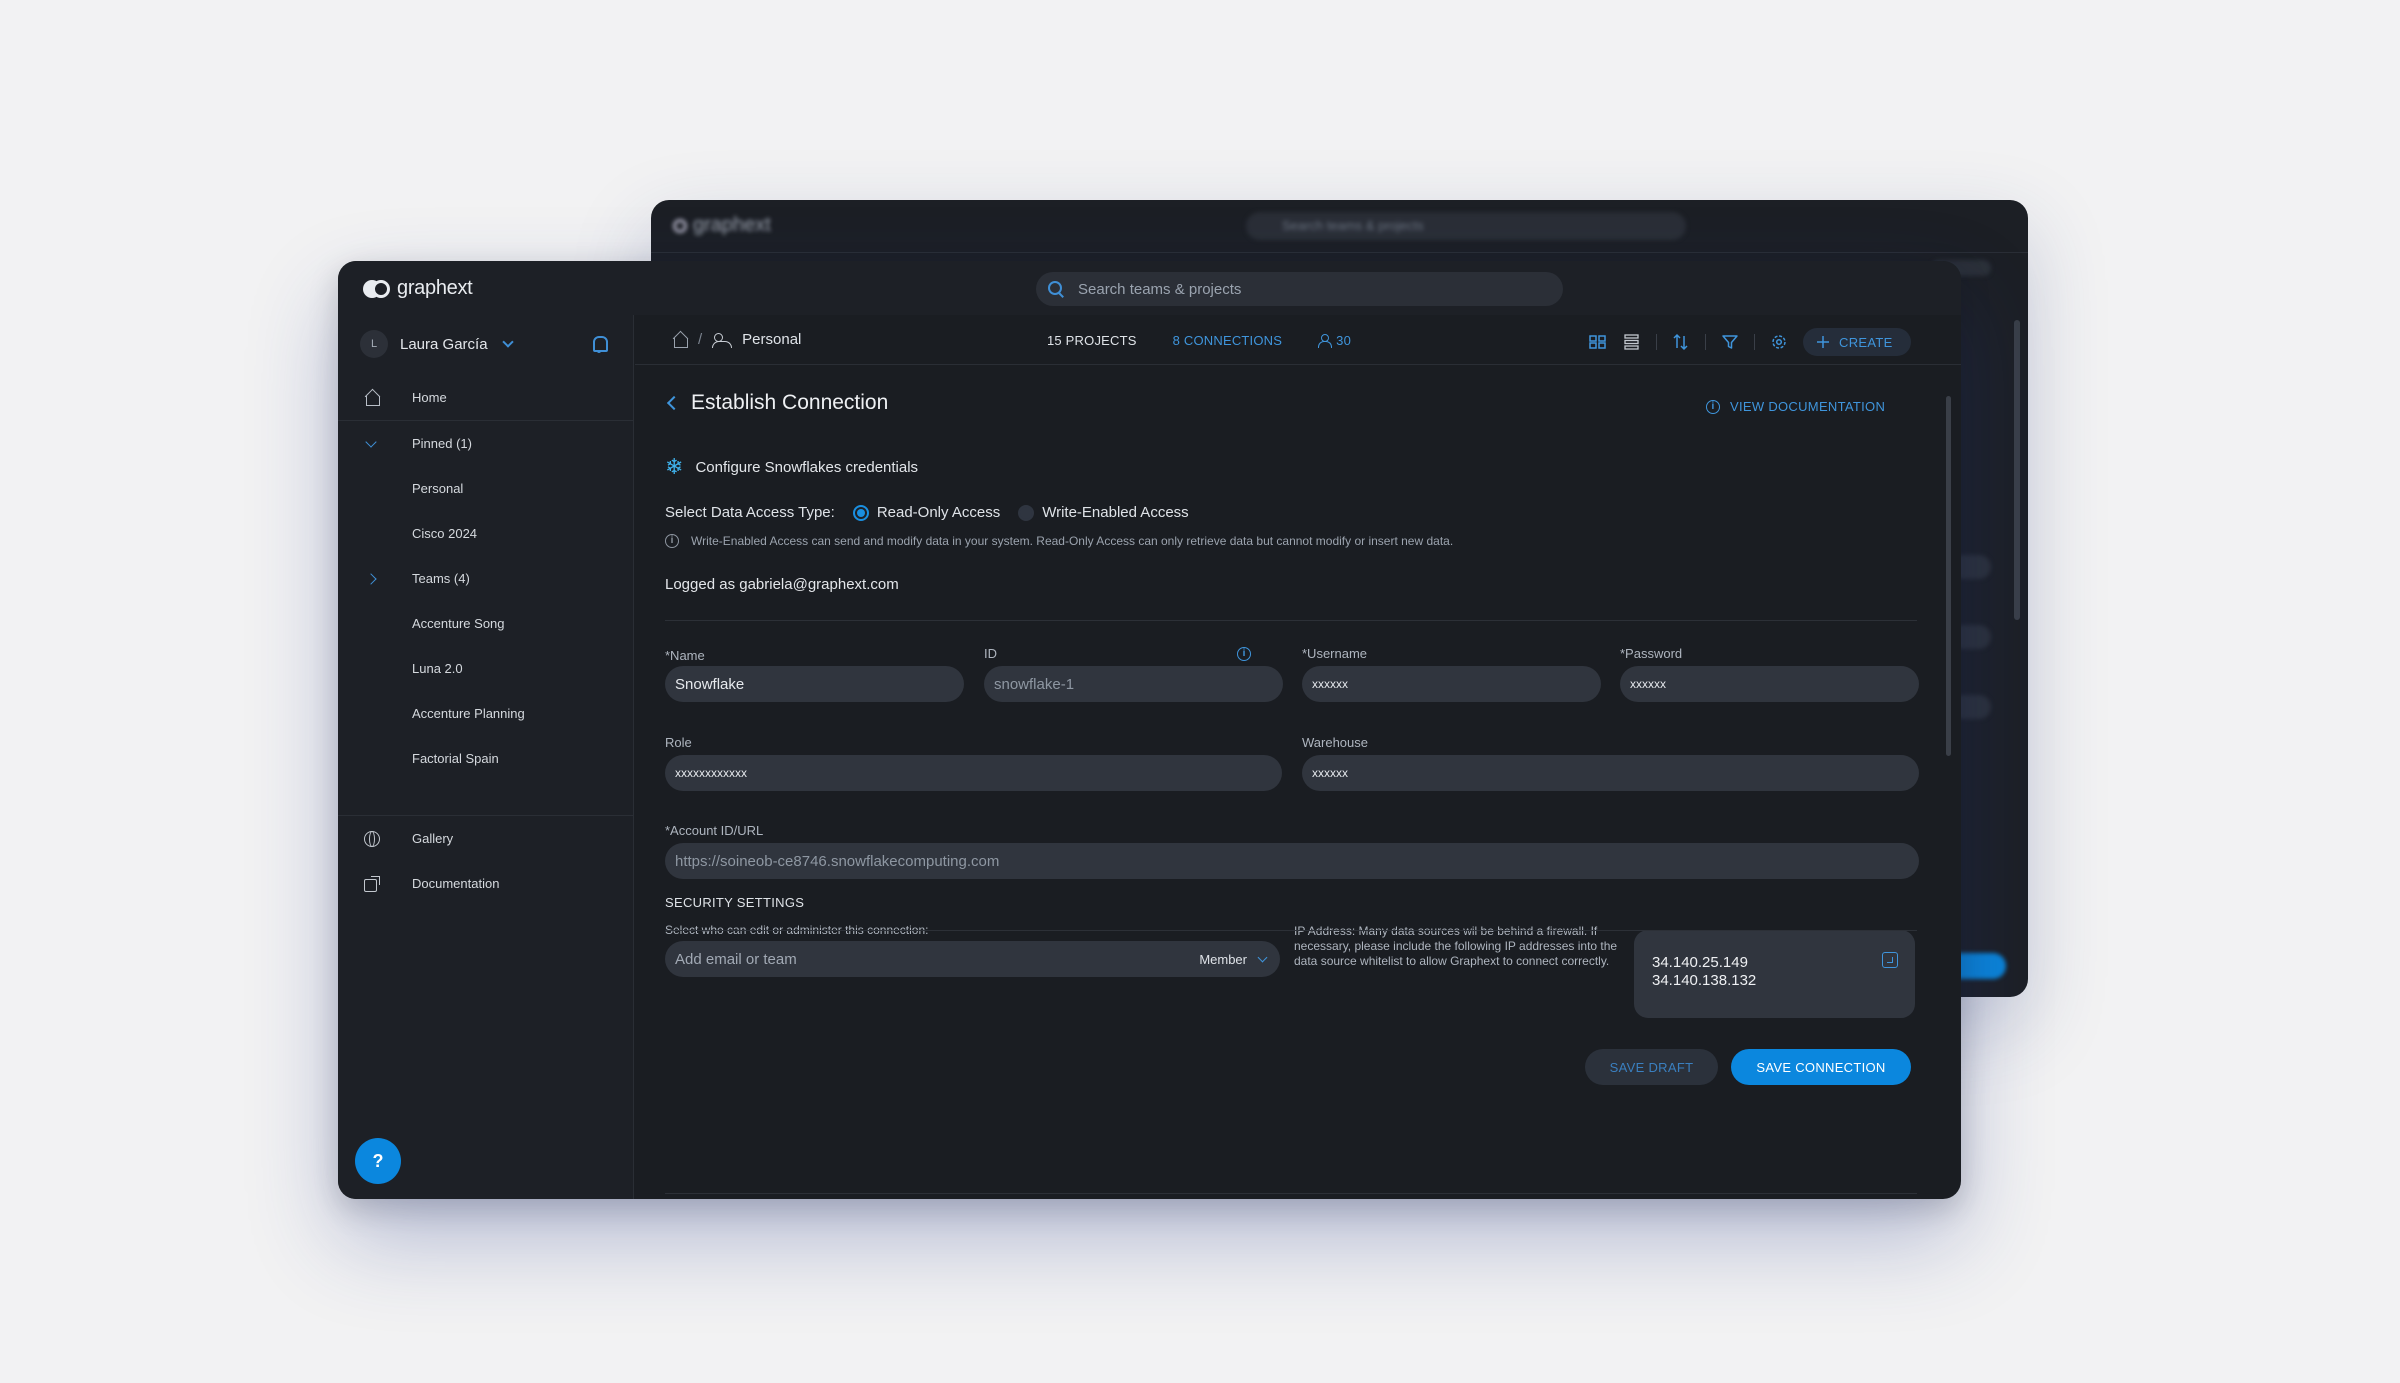 Image resolution: width=2400 pixels, height=1383 pixels. Describe the element at coordinates (1115, 512) in the screenshot. I see `write-enabled-label: Write-Enabled Access` at that location.